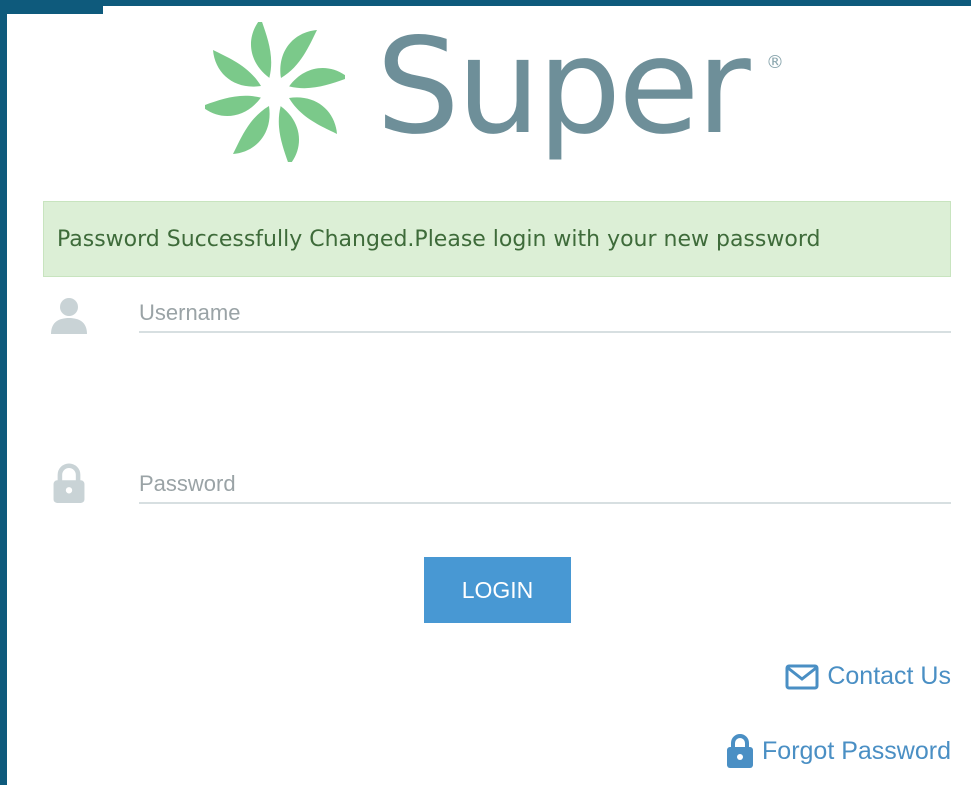  I want to click on user-icon, so click(69, 316).